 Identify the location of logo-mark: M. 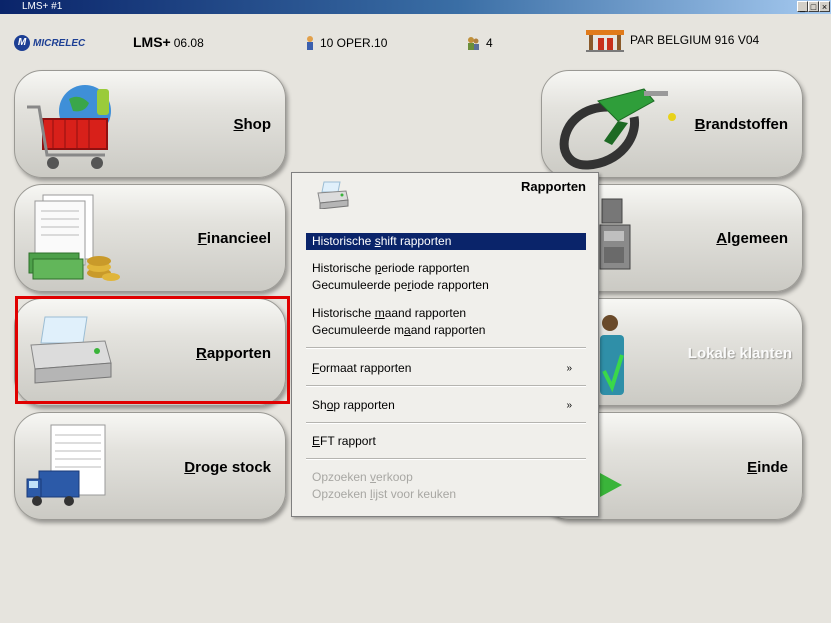
(22, 43).